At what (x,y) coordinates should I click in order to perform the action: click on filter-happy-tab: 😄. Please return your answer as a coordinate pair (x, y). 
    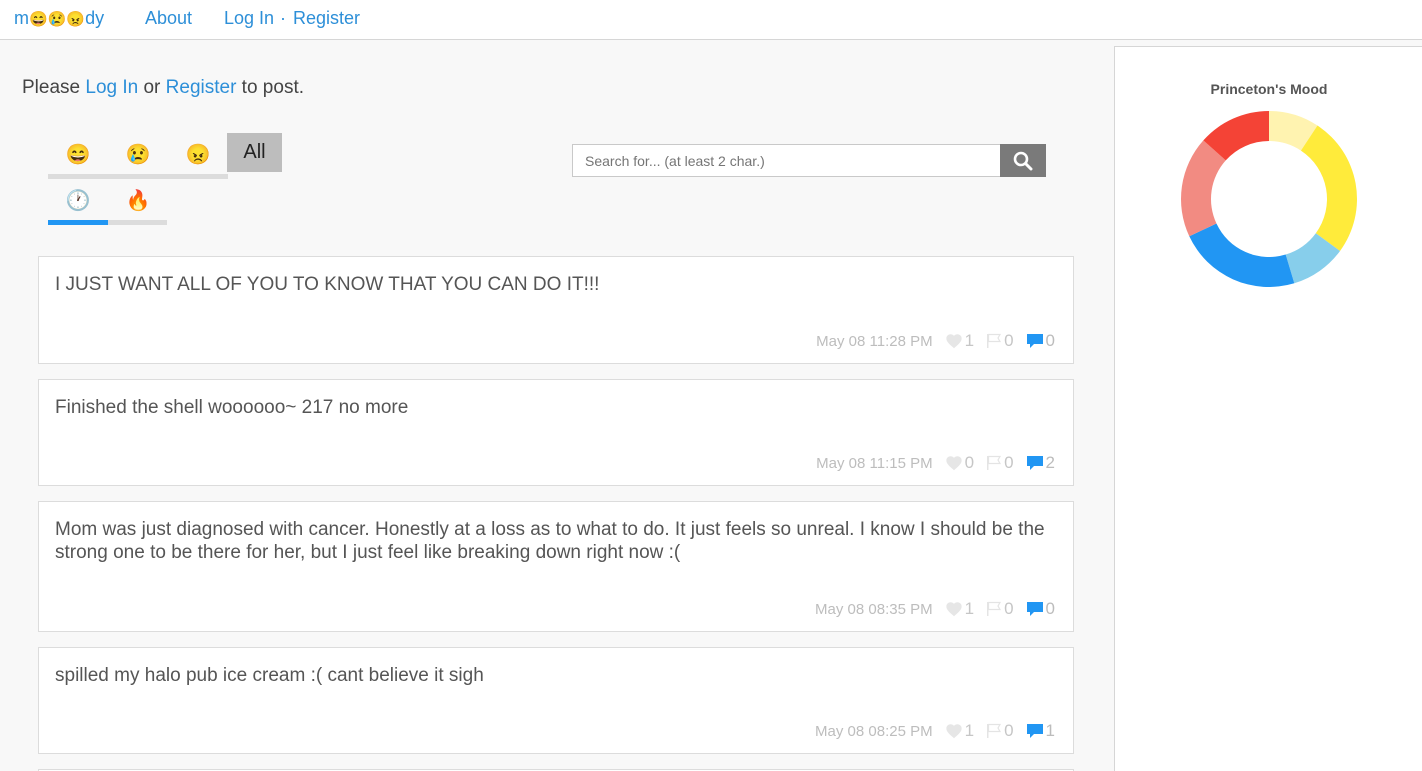
    Looking at the image, I should click on (78, 154).